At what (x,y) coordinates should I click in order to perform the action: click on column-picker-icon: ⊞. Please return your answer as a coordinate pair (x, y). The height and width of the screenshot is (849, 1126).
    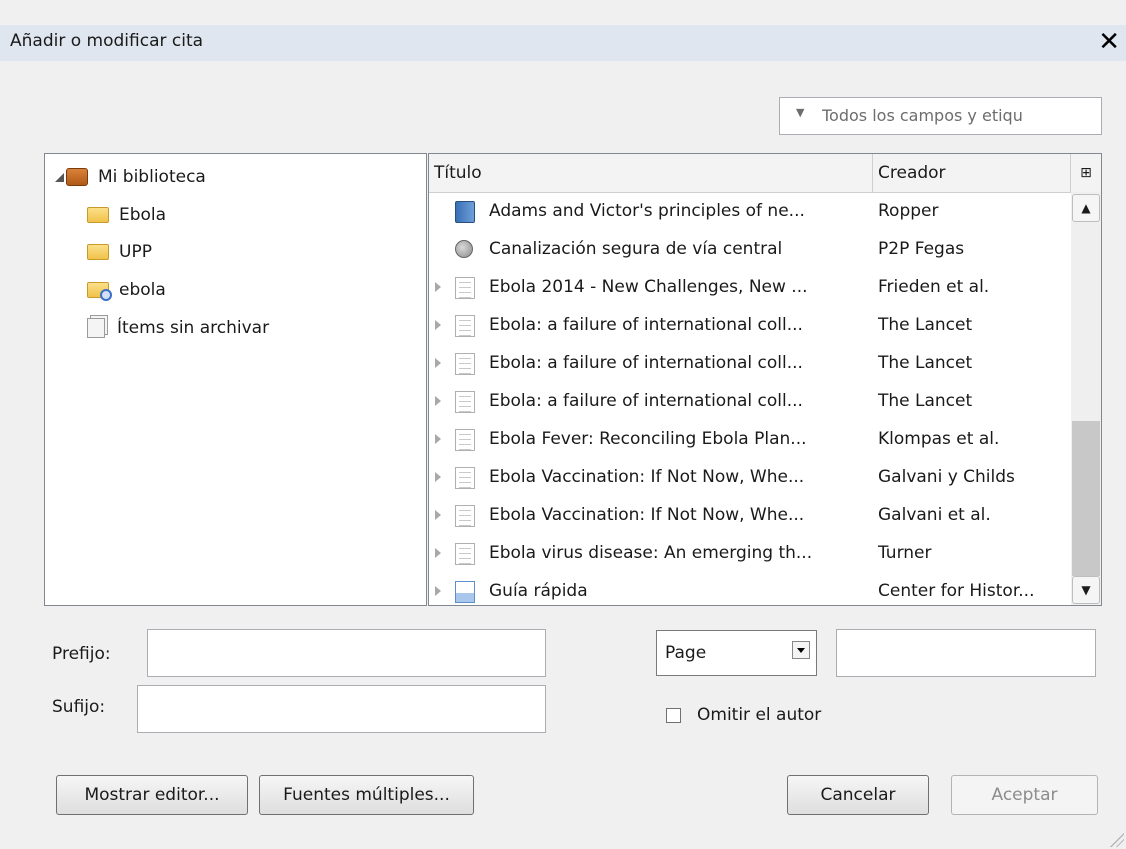
    Looking at the image, I should click on (1086, 173).